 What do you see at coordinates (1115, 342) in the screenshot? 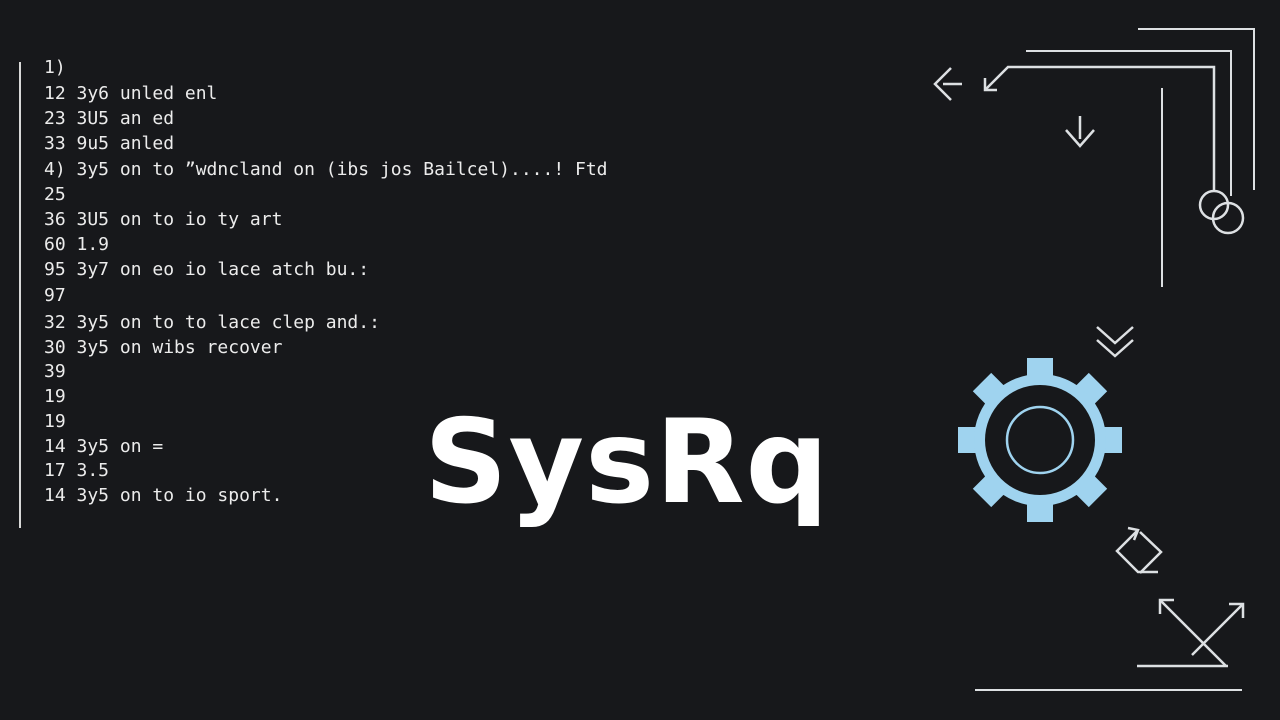
I see `double-chevron-down-icon` at bounding box center [1115, 342].